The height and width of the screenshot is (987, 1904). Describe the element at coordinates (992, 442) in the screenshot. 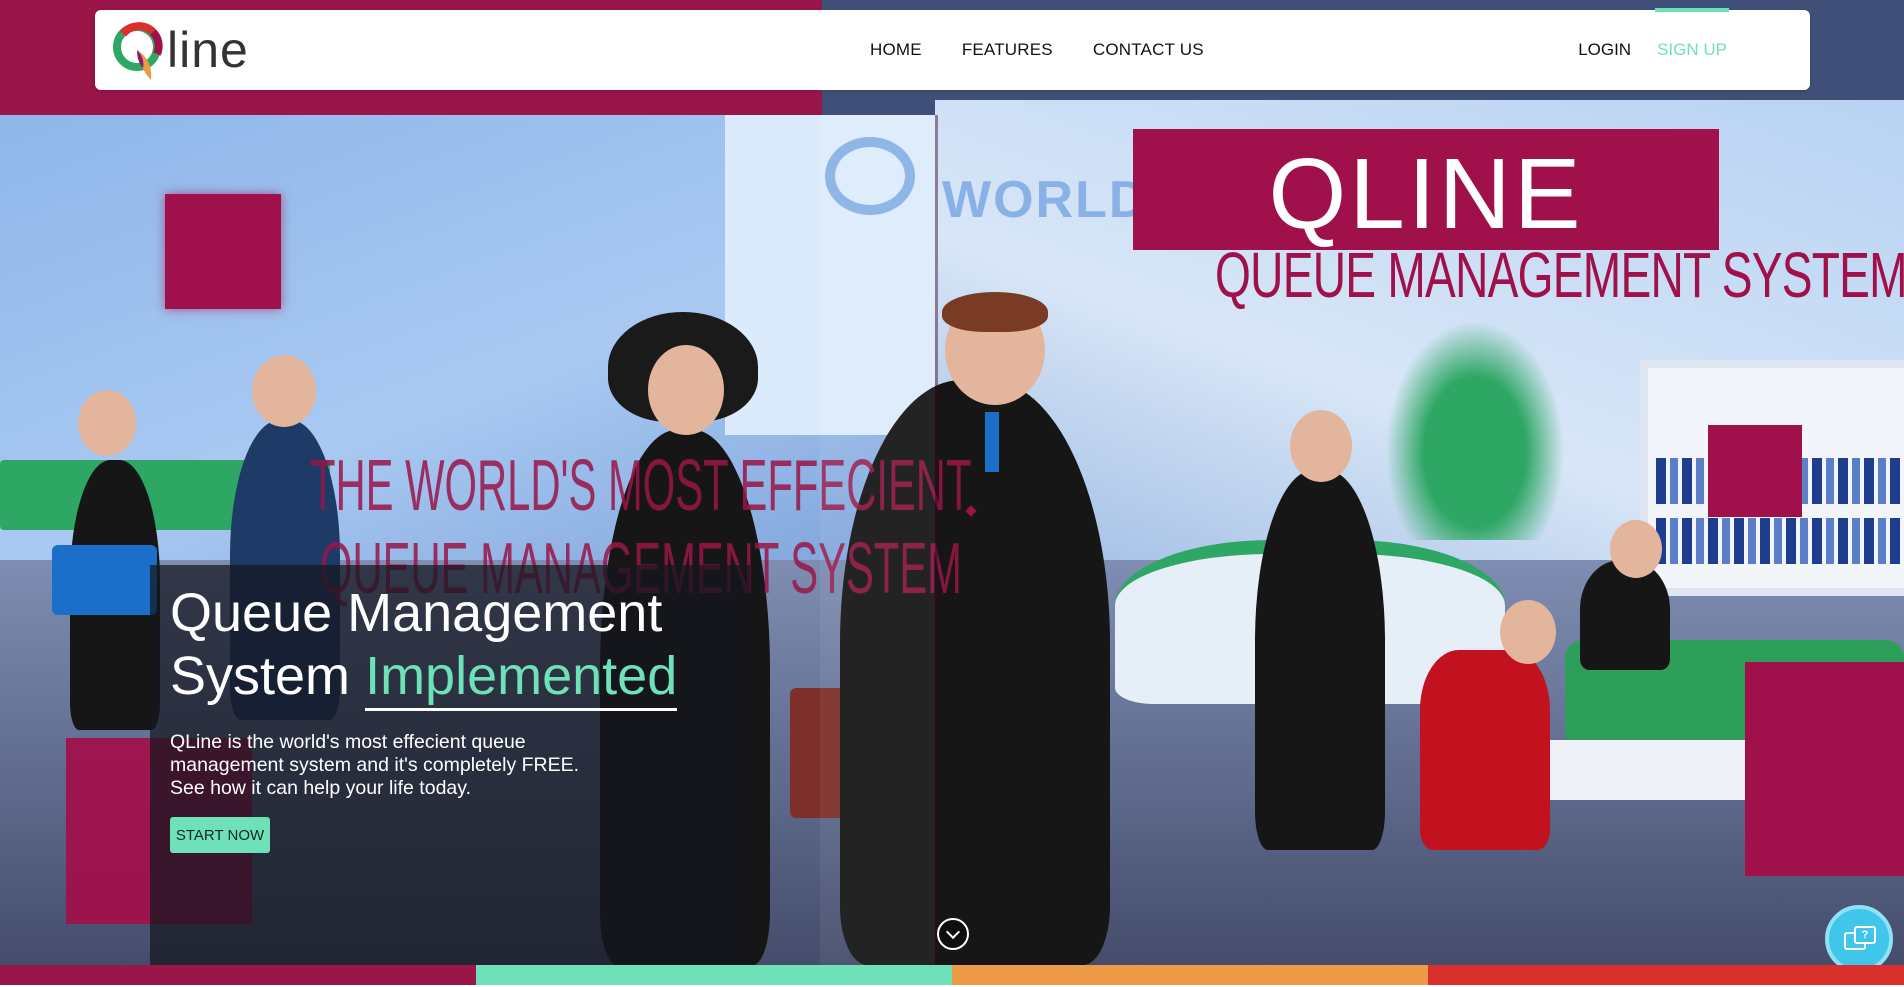

I see `scene-person-tie` at that location.